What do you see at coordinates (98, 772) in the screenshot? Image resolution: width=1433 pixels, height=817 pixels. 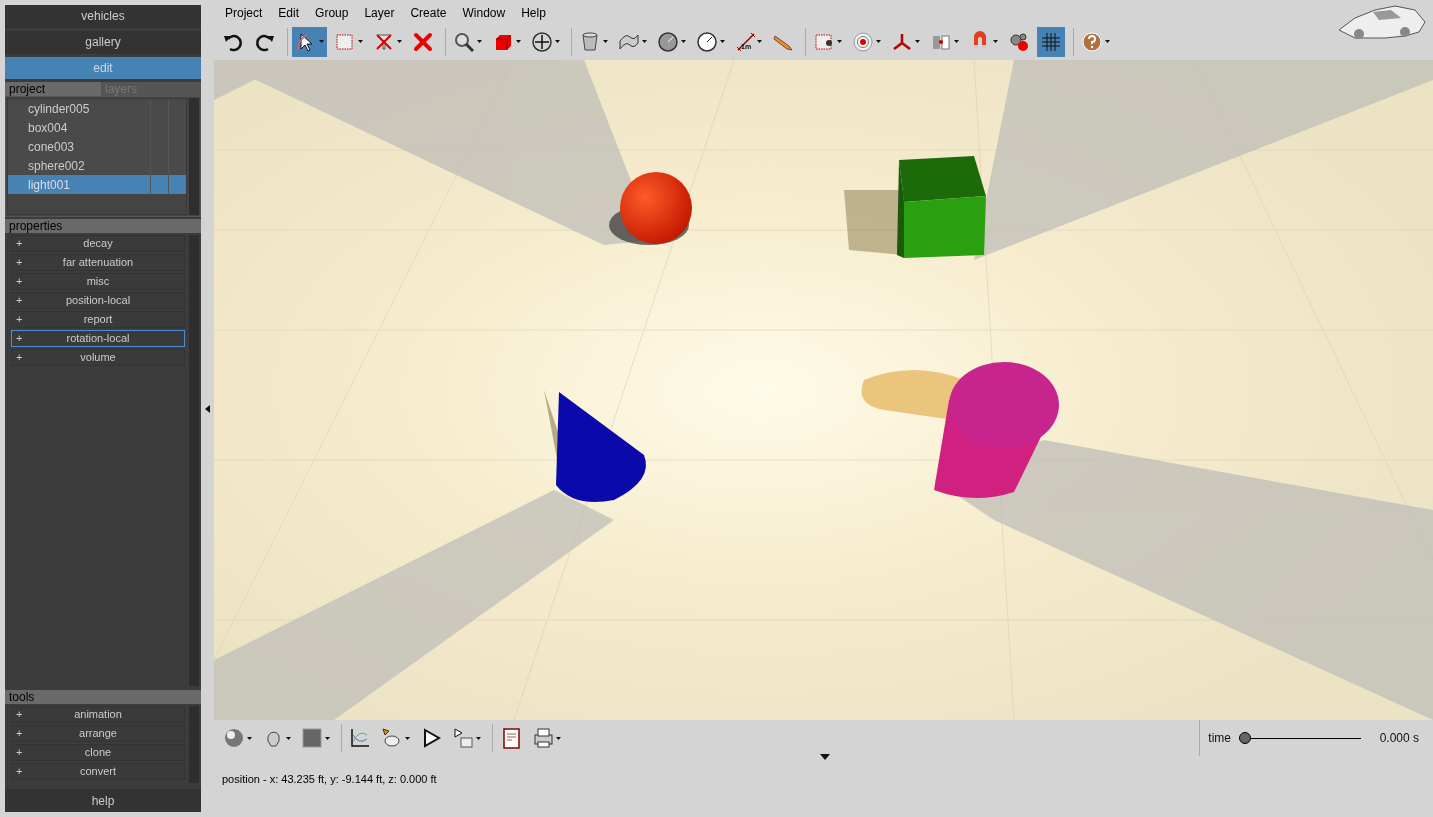 I see `expander-row: + convert` at bounding box center [98, 772].